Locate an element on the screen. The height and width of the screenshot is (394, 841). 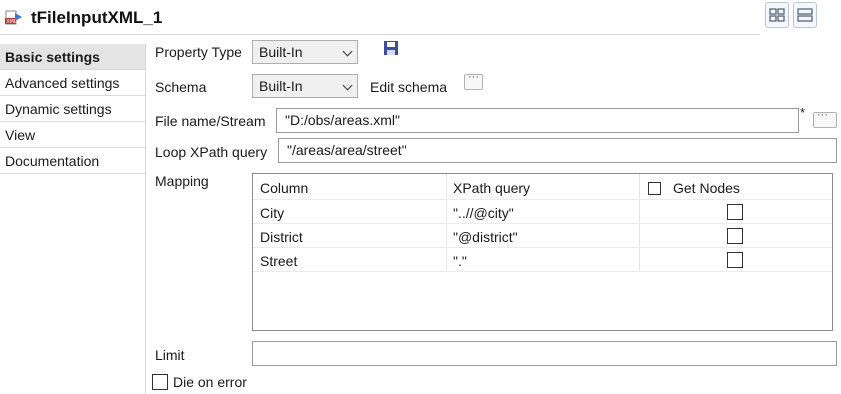
browse-file-button is located at coordinates (825, 118).